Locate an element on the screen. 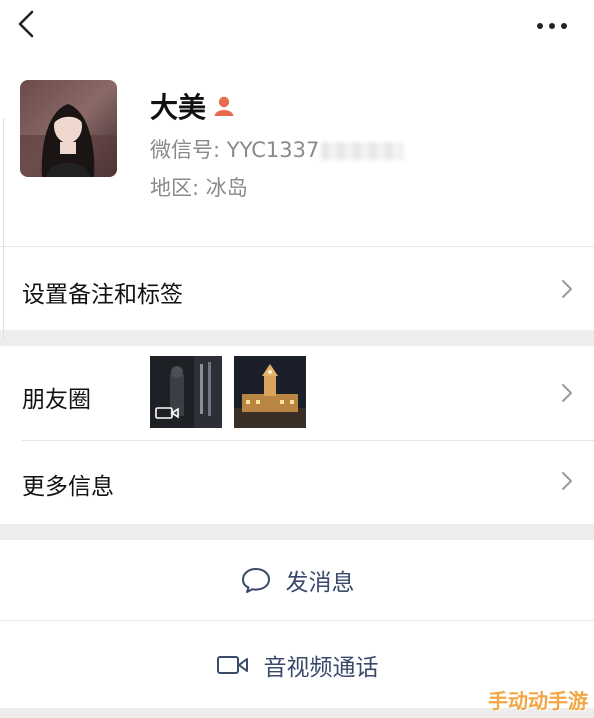 The image size is (594, 718). remark-tags-label: 设置备注和标签 is located at coordinates (102, 295).